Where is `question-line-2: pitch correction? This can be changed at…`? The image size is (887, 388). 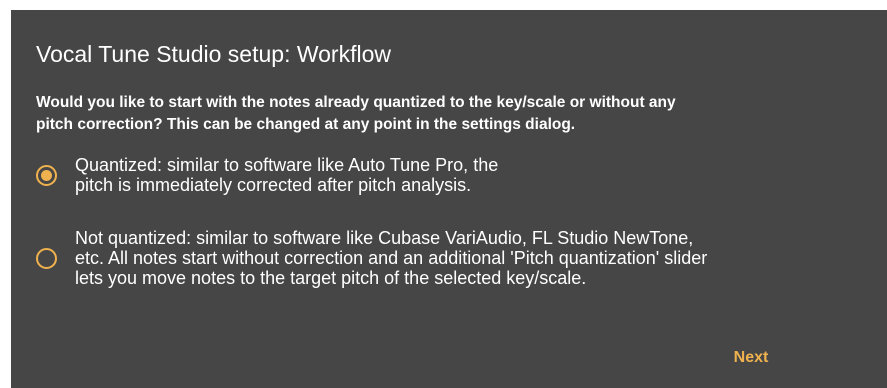 question-line-2: pitch correction? This can be changed at… is located at coordinates (306, 124).